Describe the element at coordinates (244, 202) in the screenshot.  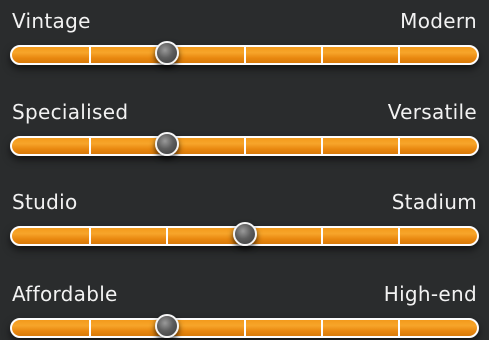
I see `slider-labels: Studio Stadium` at that location.